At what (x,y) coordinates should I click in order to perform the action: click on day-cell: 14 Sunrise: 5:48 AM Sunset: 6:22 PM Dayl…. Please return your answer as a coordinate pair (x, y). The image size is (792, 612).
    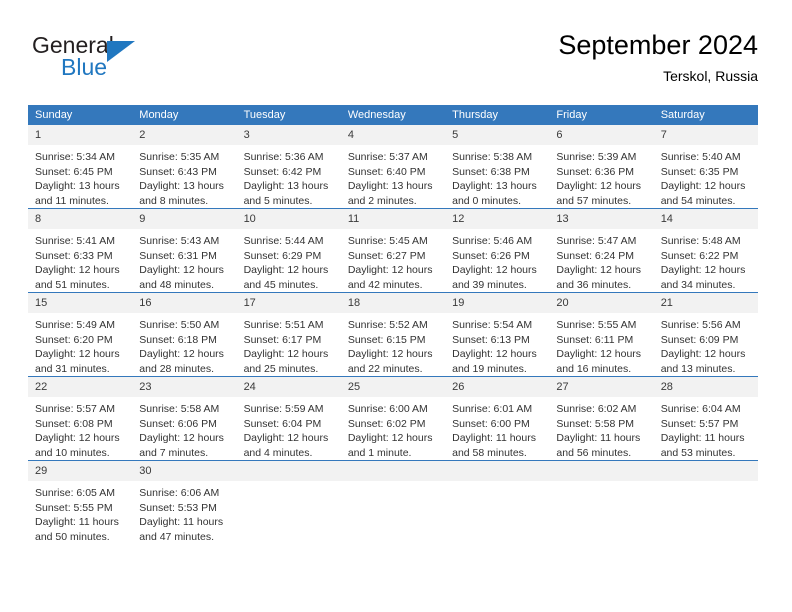
    Looking at the image, I should click on (705, 250).